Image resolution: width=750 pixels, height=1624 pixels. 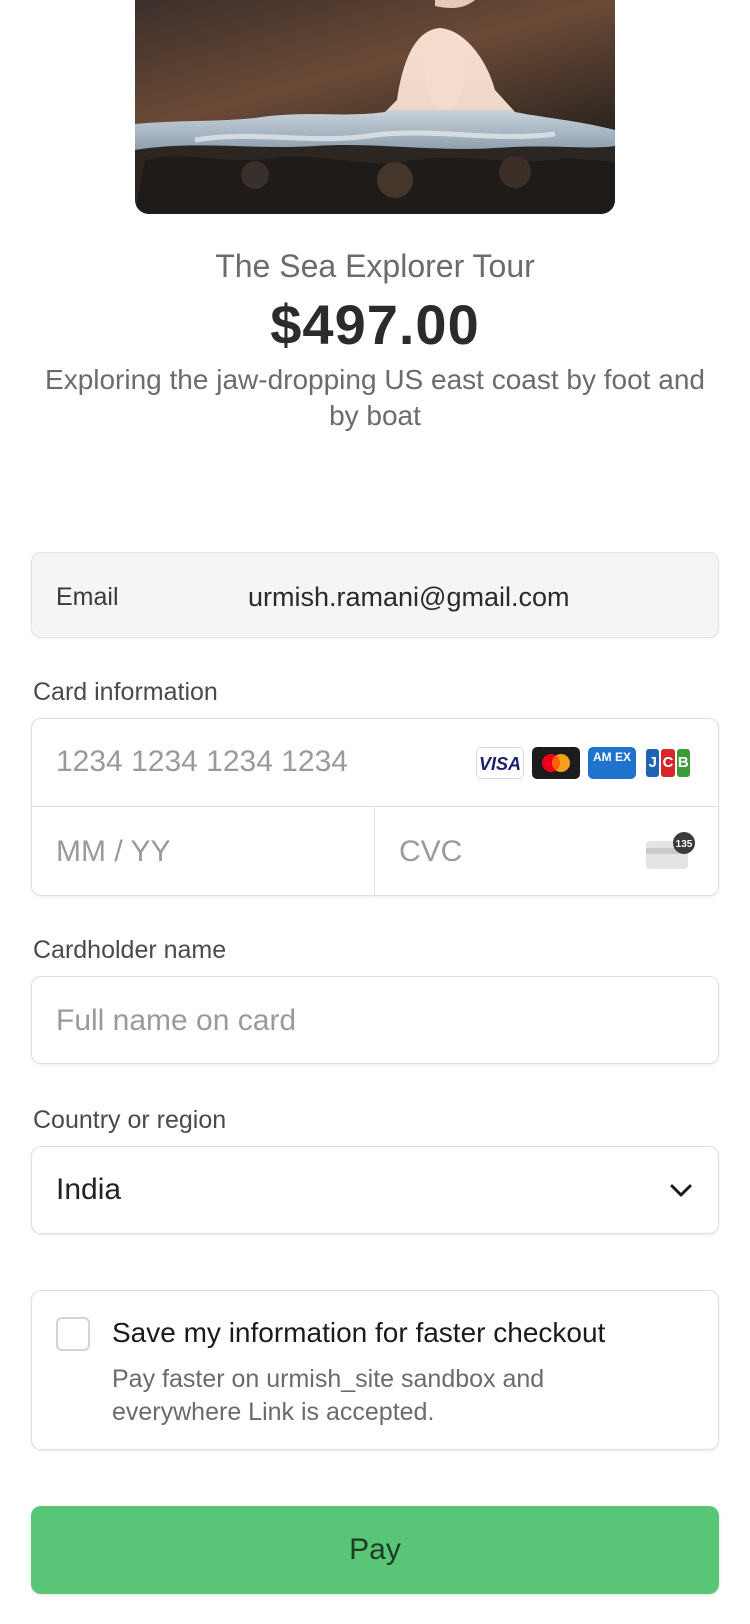 What do you see at coordinates (125, 692) in the screenshot?
I see `card-information-label: Card information` at bounding box center [125, 692].